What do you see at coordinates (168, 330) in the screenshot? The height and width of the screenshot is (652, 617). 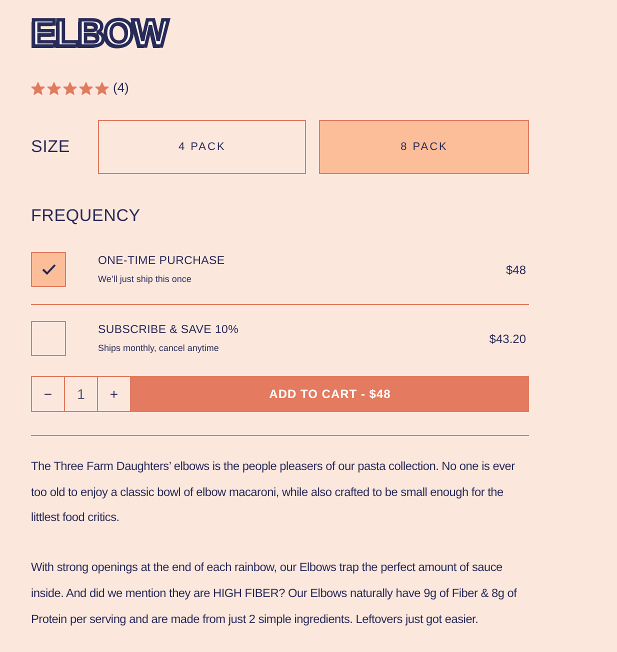 I see `option-title: SUBSCRIBE & SAVE 10%` at bounding box center [168, 330].